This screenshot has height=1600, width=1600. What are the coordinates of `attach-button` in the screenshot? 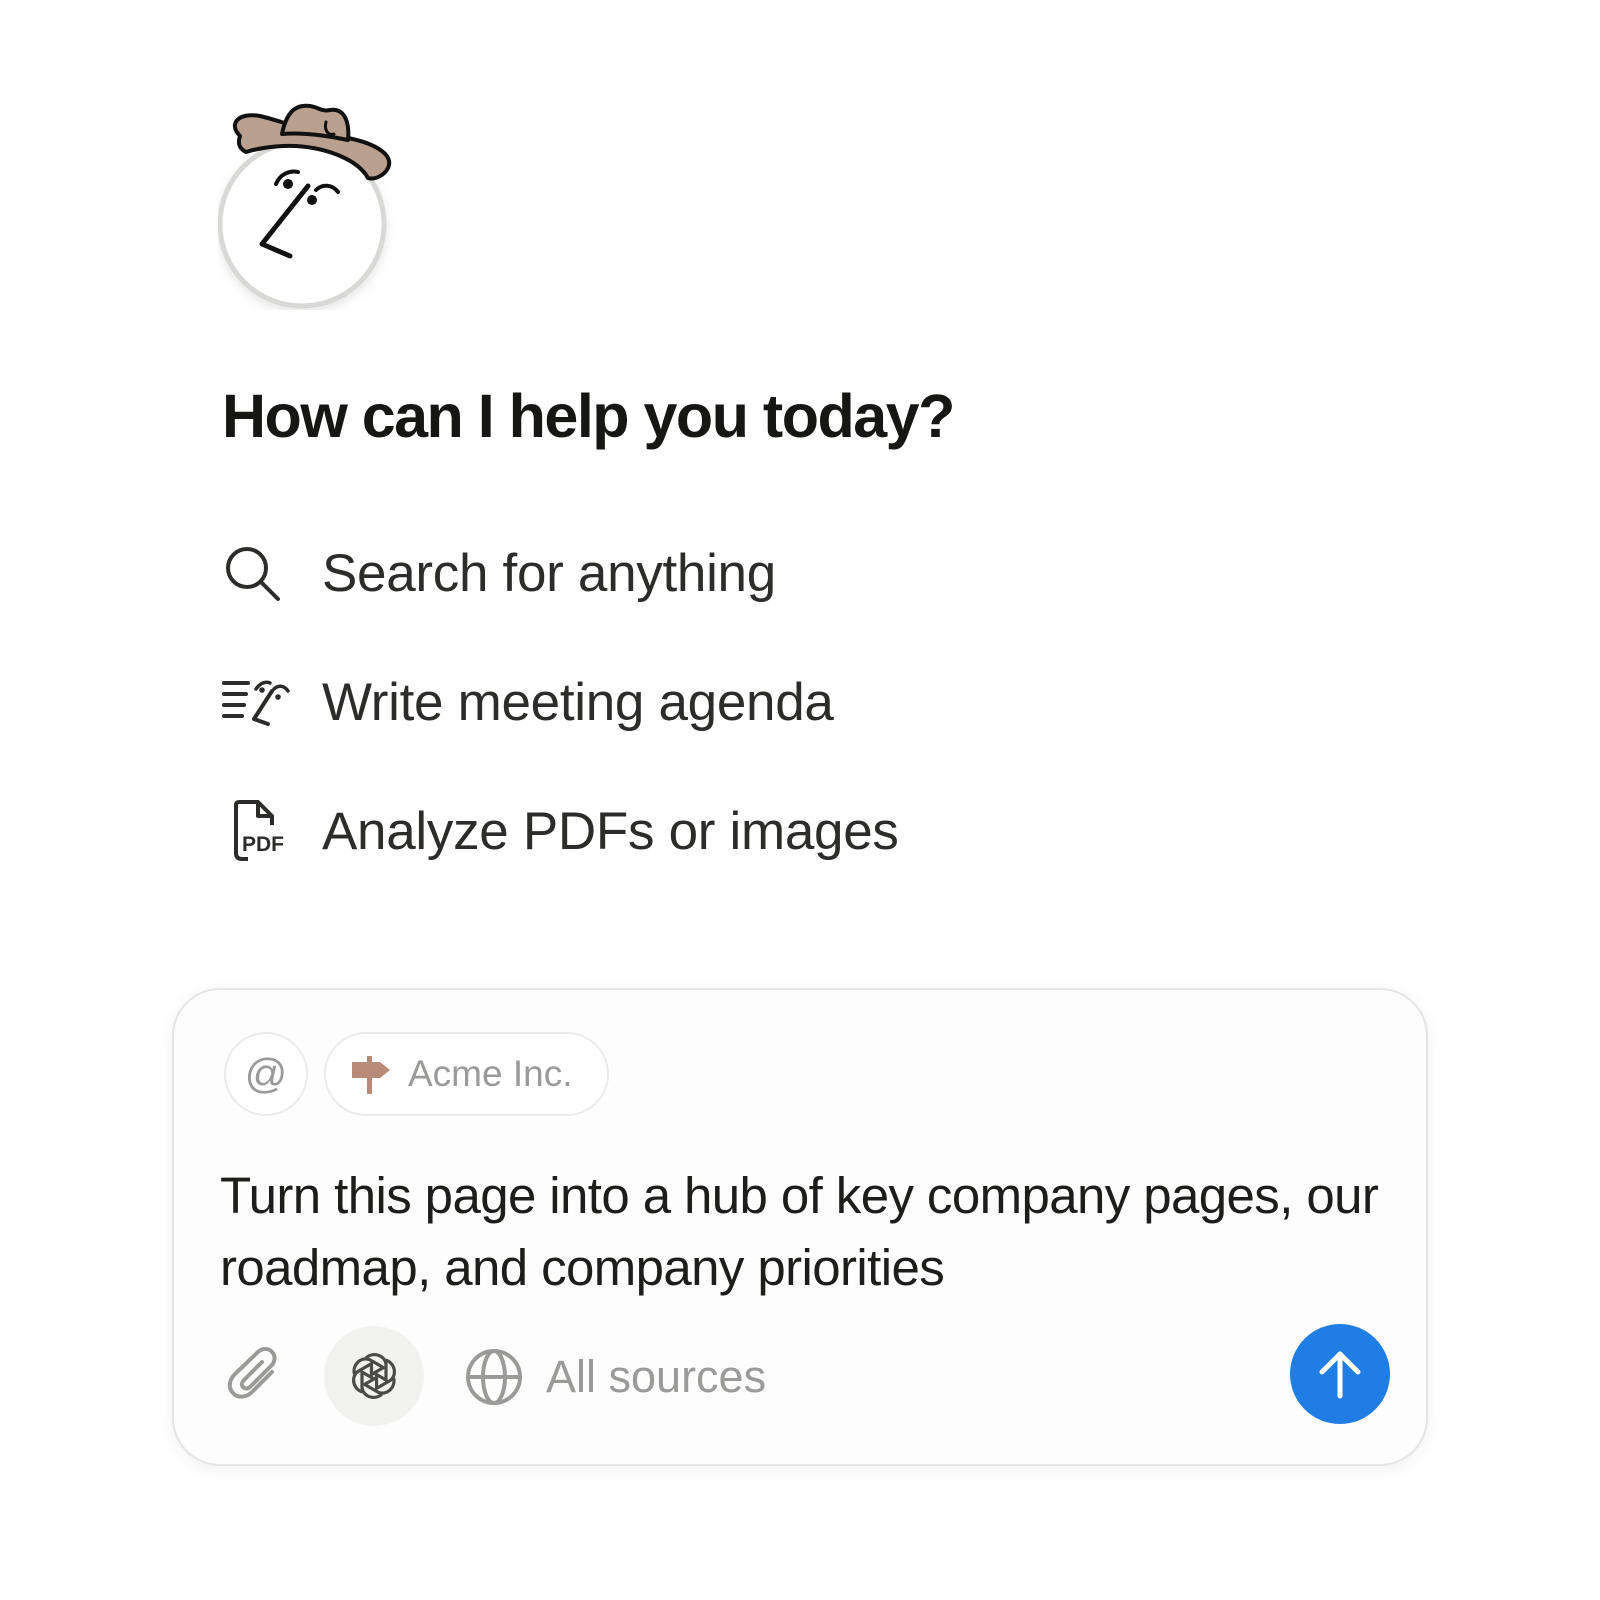 It's located at (258, 1378).